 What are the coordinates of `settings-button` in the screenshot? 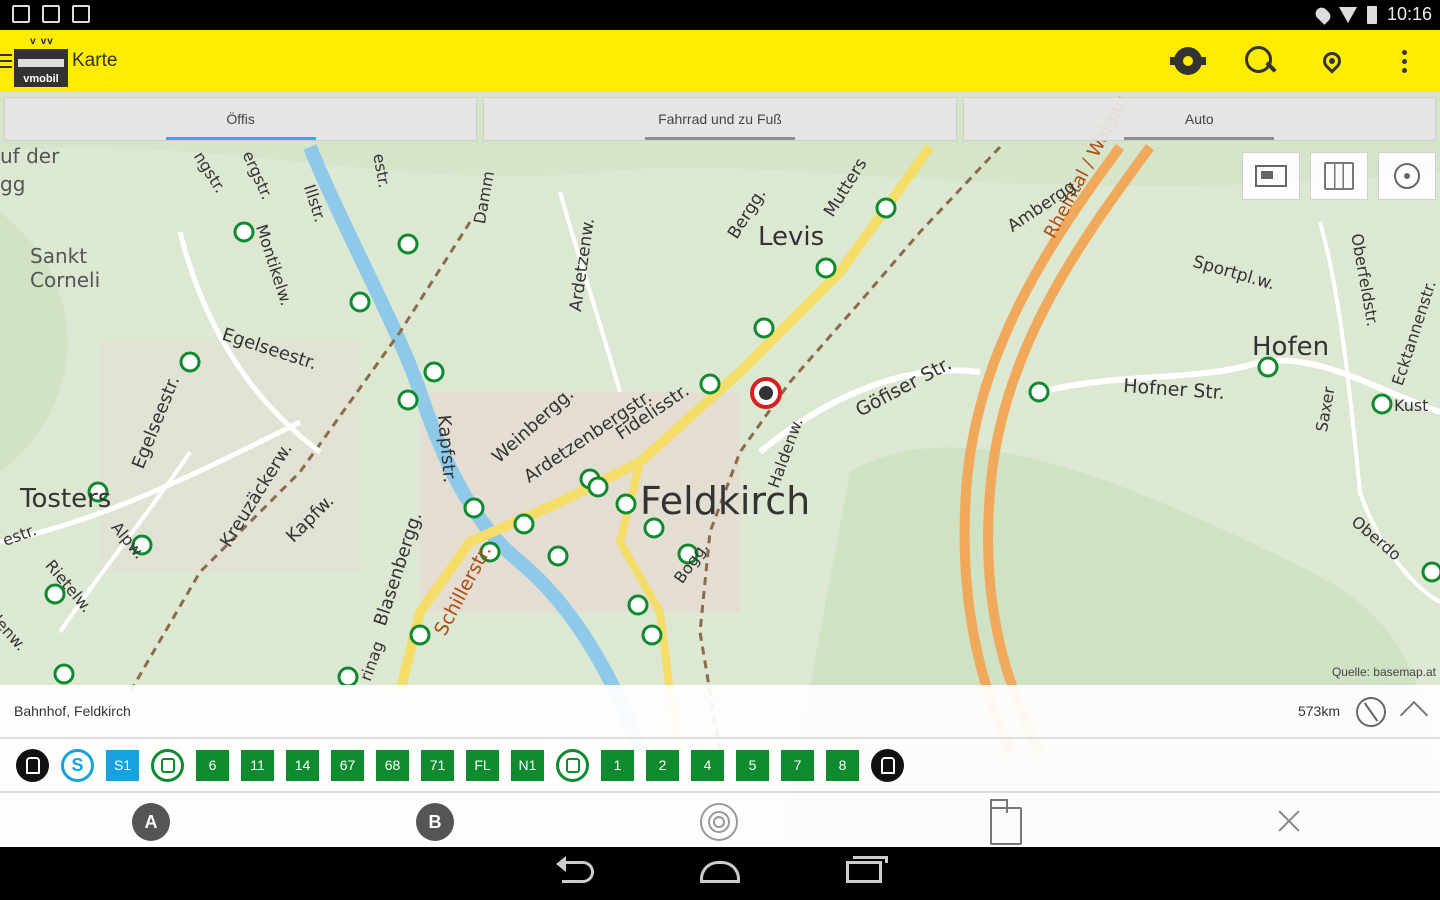 It's located at (1188, 61).